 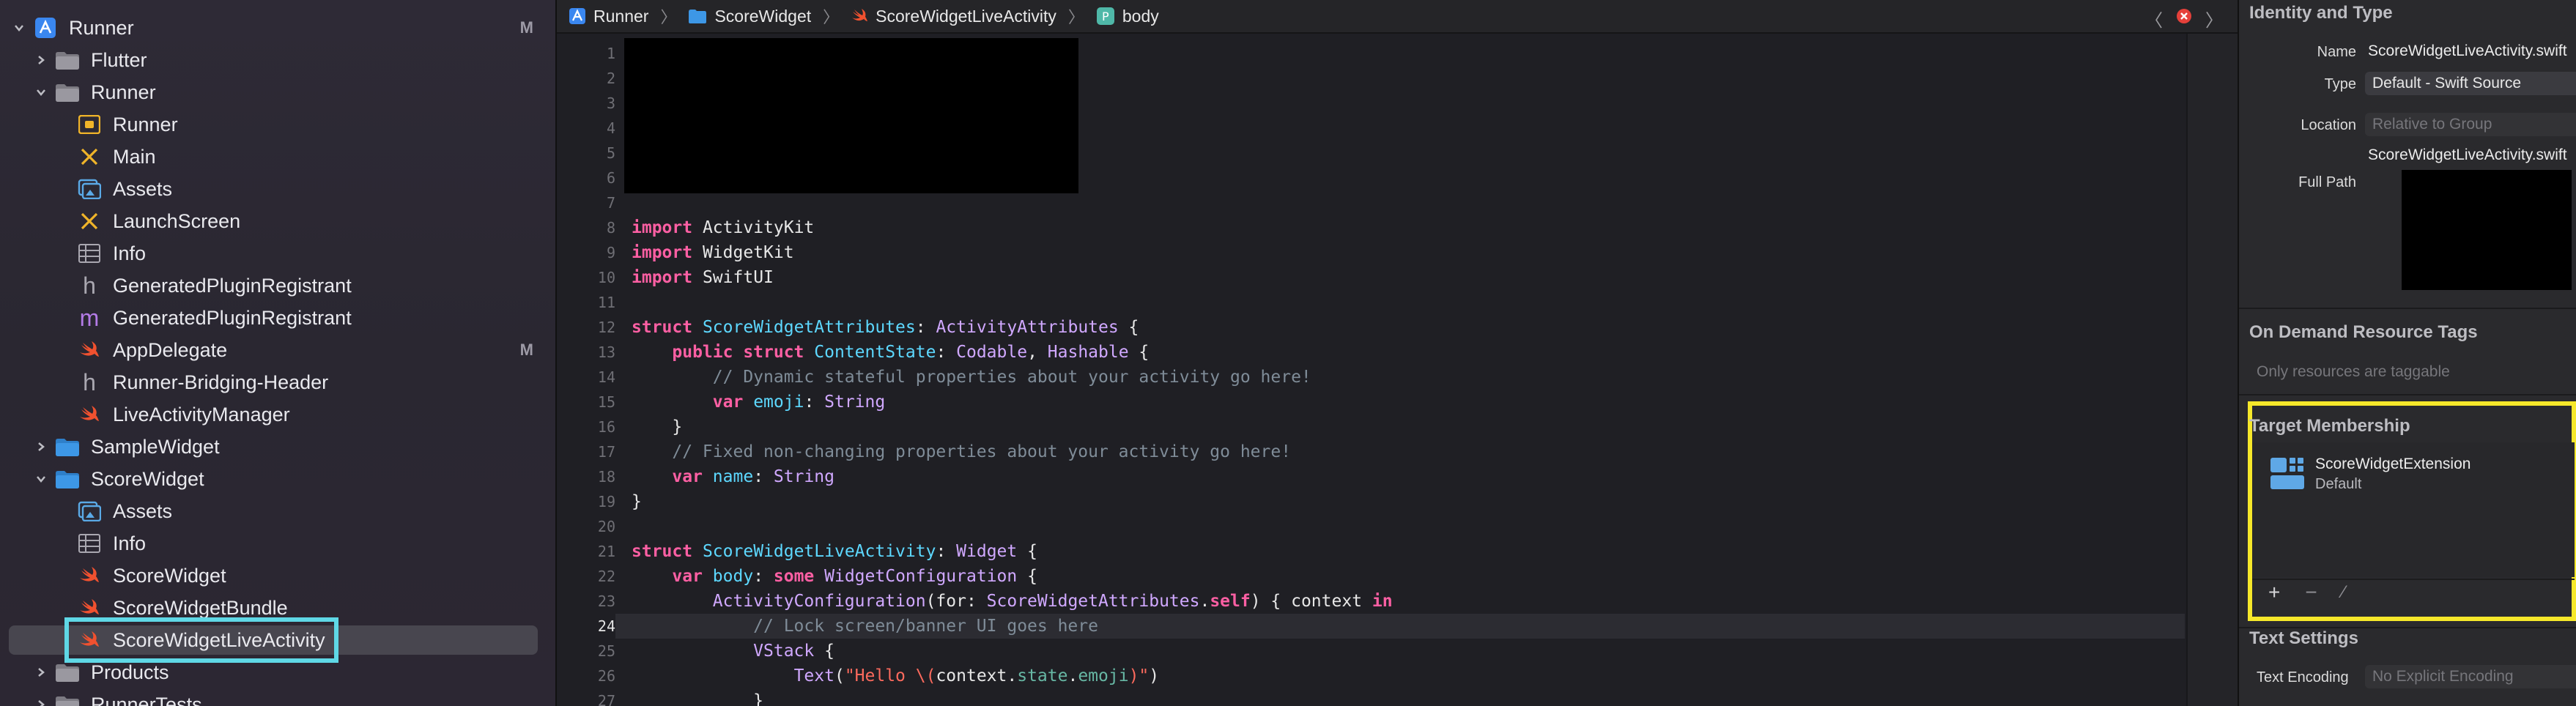 What do you see at coordinates (1400, 626) in the screenshot?
I see `code-line-current: // Lock screen/banner UI goes here` at bounding box center [1400, 626].